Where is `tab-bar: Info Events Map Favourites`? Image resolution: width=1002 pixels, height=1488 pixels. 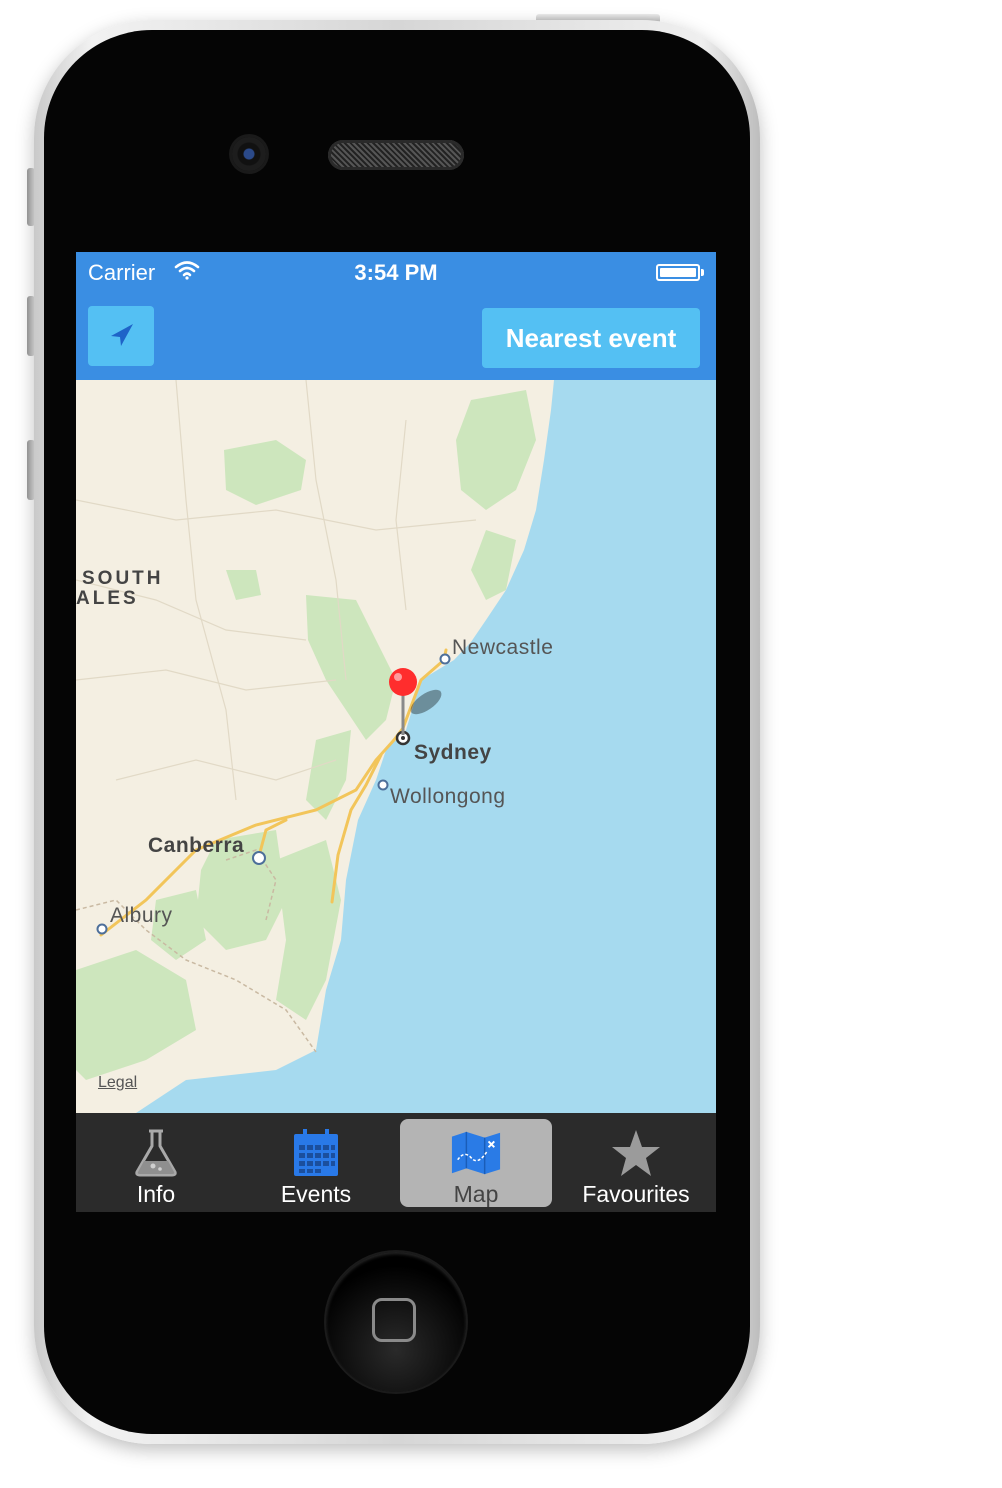 tab-bar: Info Events Map Favourites is located at coordinates (396, 1162).